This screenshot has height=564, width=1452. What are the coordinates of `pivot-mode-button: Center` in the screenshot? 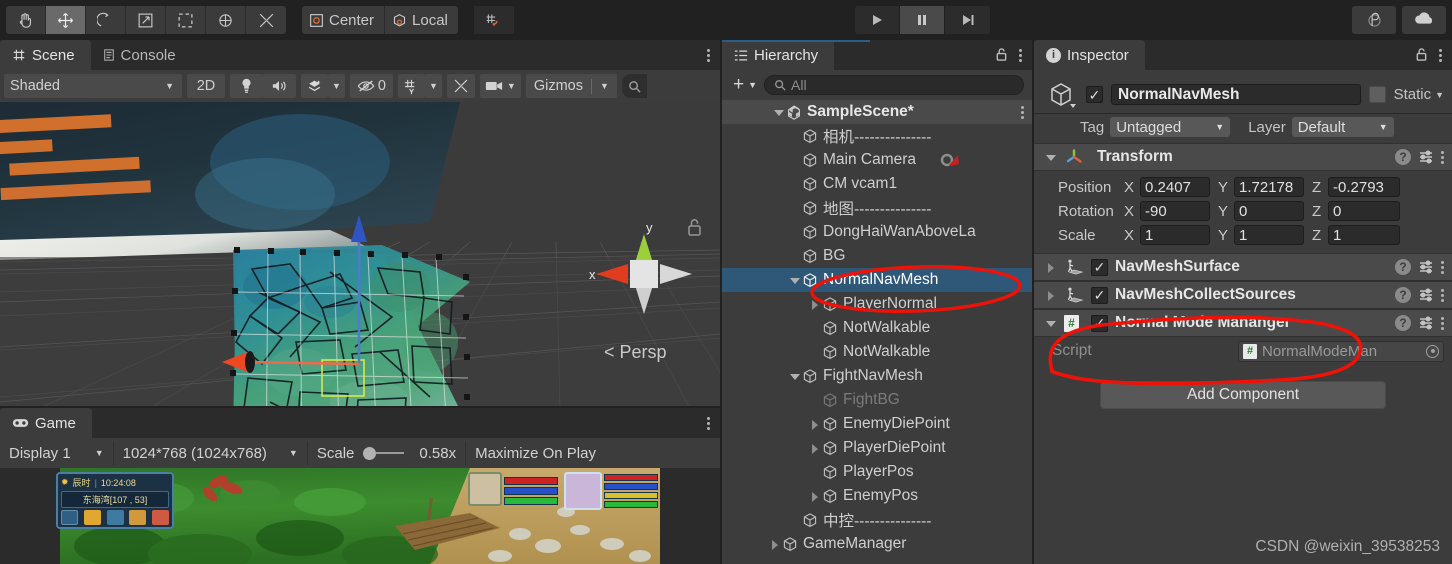 It's located at (344, 20).